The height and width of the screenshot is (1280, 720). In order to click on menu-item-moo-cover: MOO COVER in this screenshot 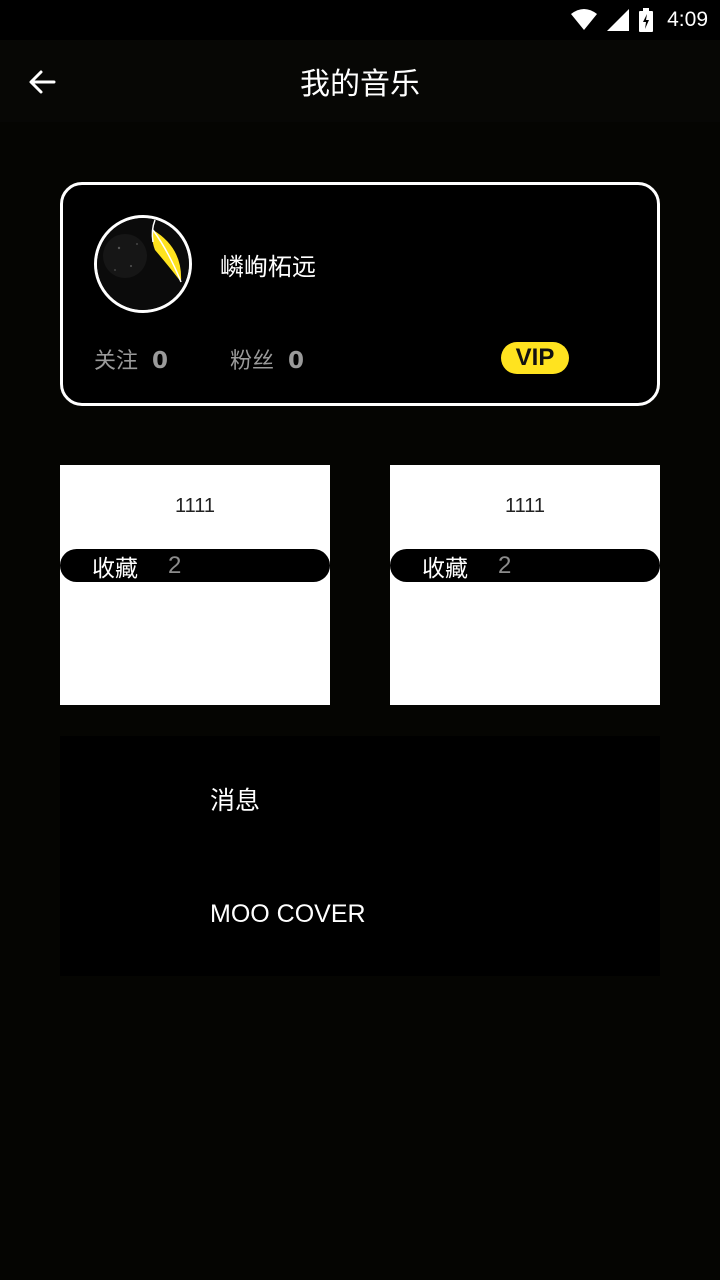, I will do `click(288, 914)`.